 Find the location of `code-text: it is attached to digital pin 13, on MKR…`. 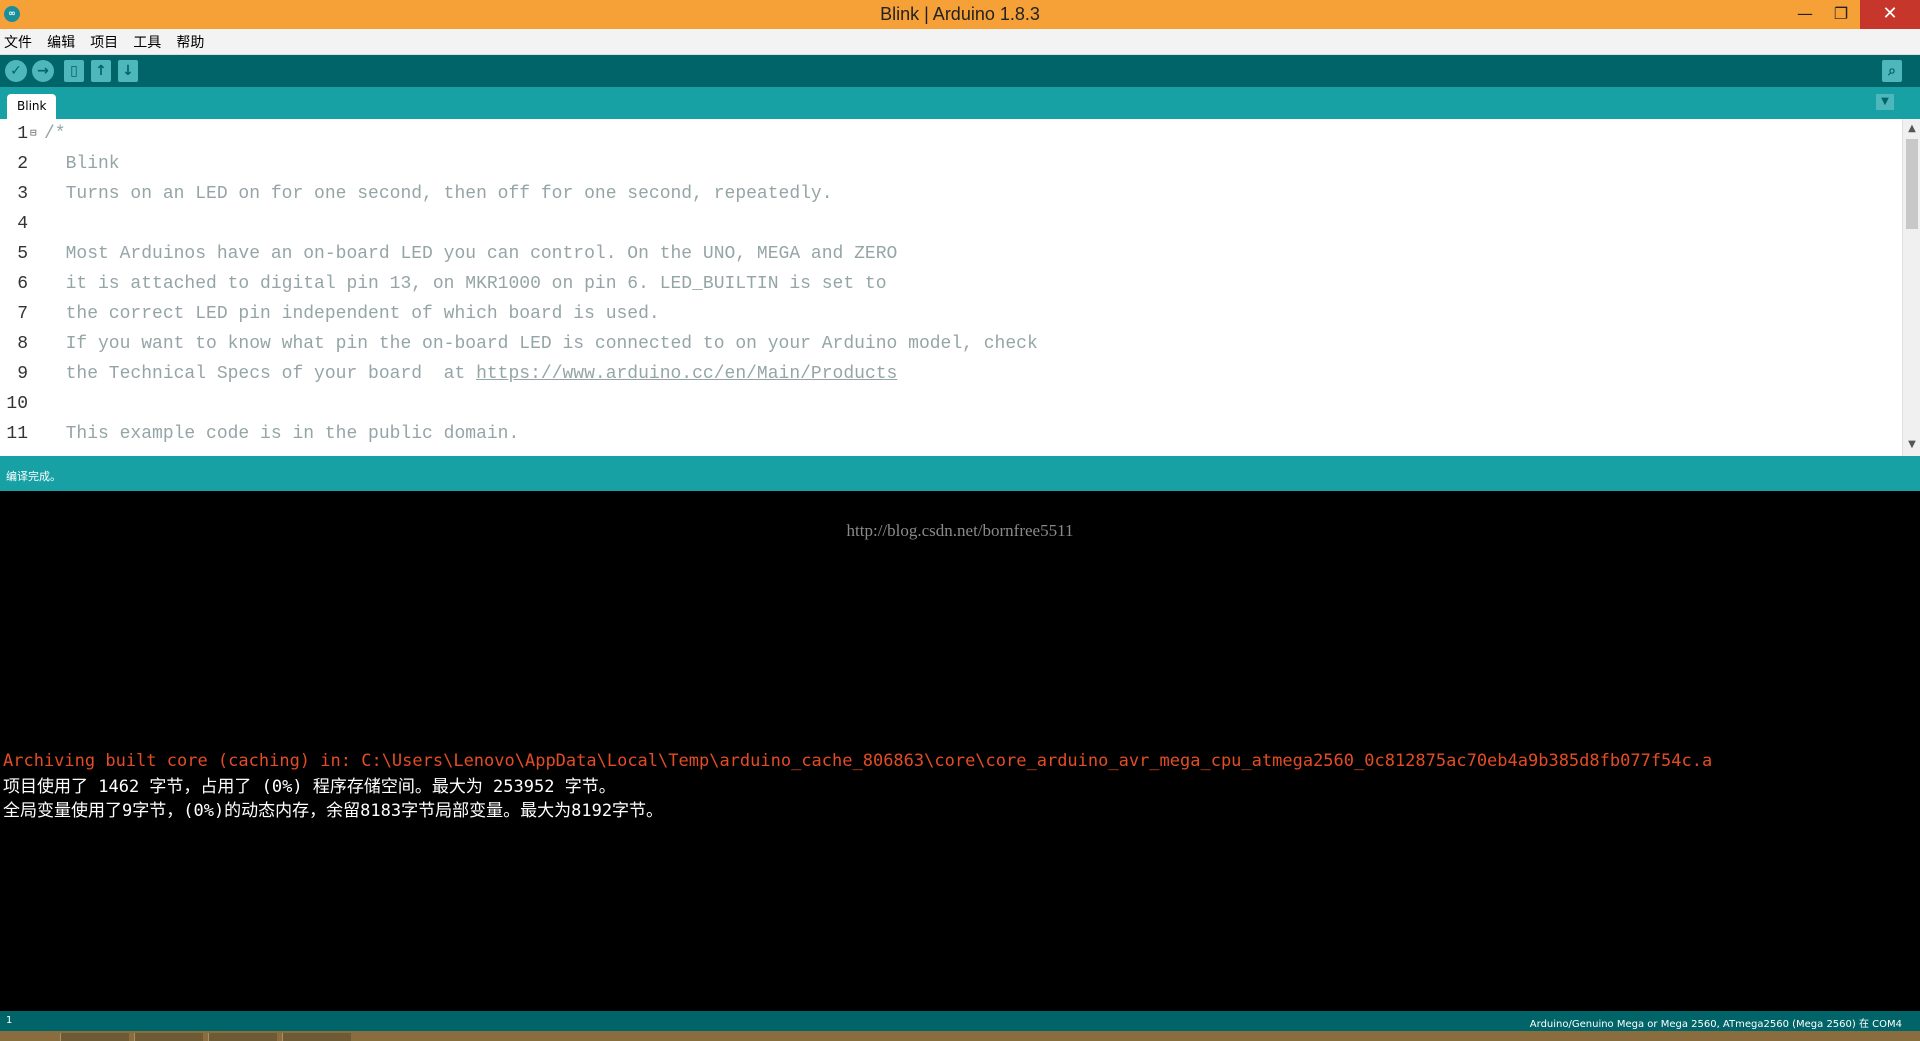

code-text: it is attached to digital pin 13, on MKR… is located at coordinates (465, 284).